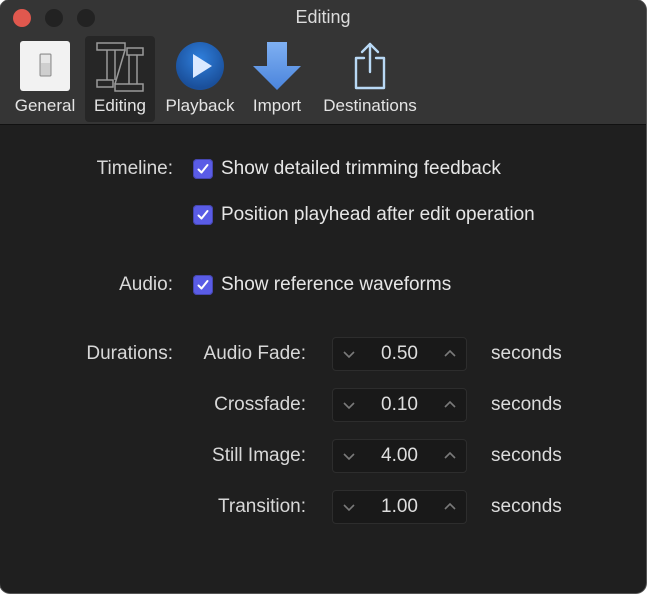  What do you see at coordinates (45, 68) in the screenshot?
I see `switch-icon` at bounding box center [45, 68].